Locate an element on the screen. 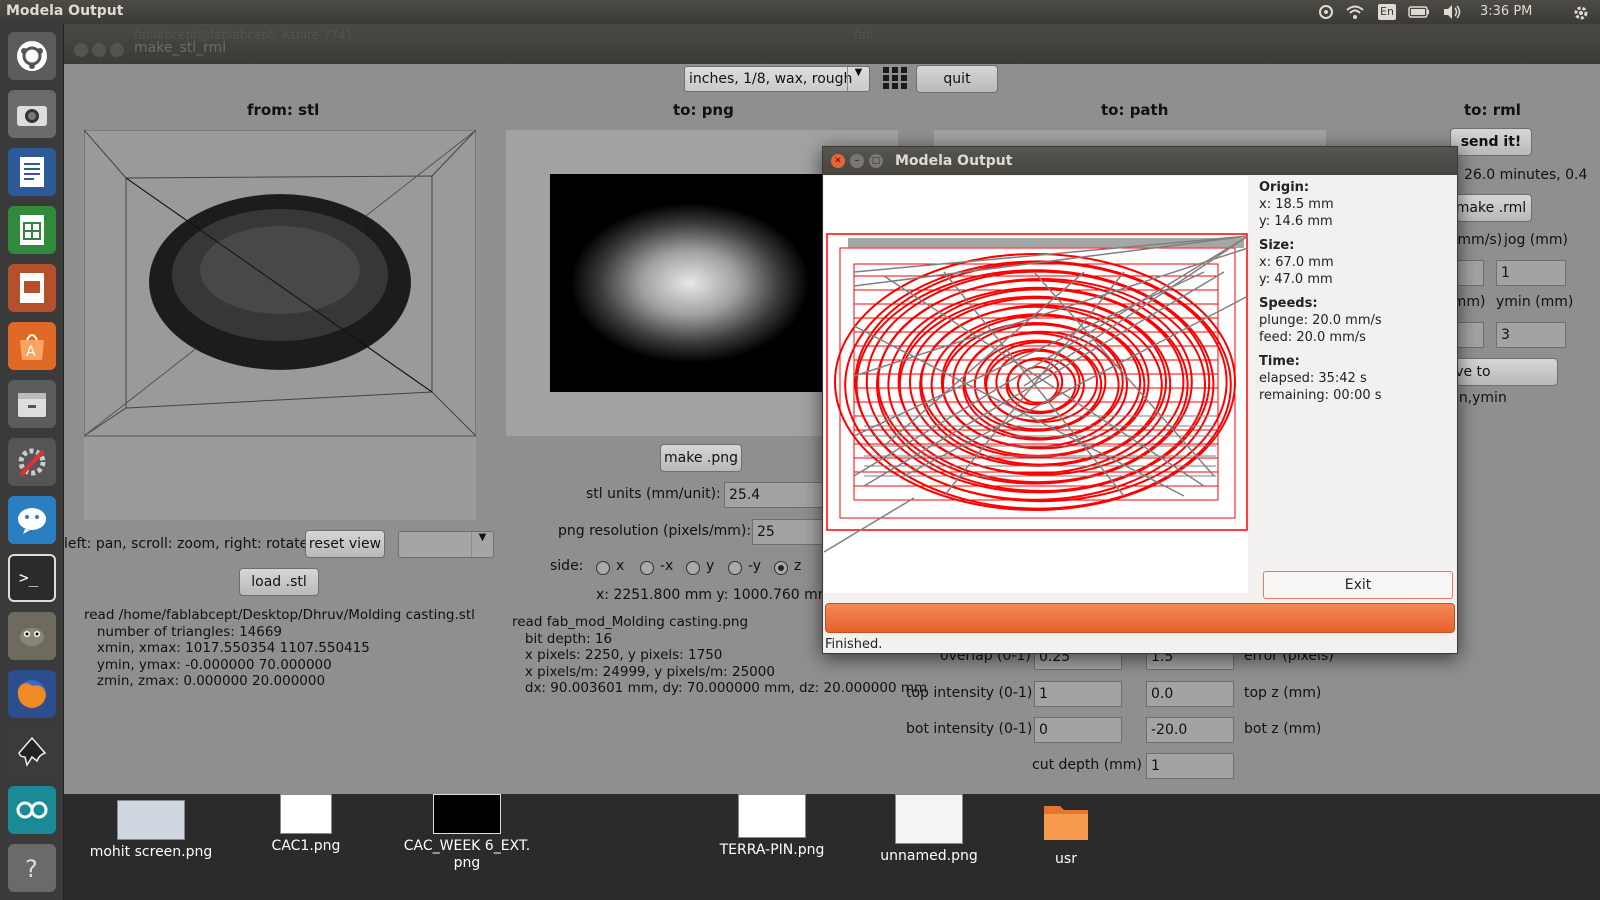 The width and height of the screenshot is (1600, 900). desktop-file-label: TERRA-PIN.png is located at coordinates (772, 850).